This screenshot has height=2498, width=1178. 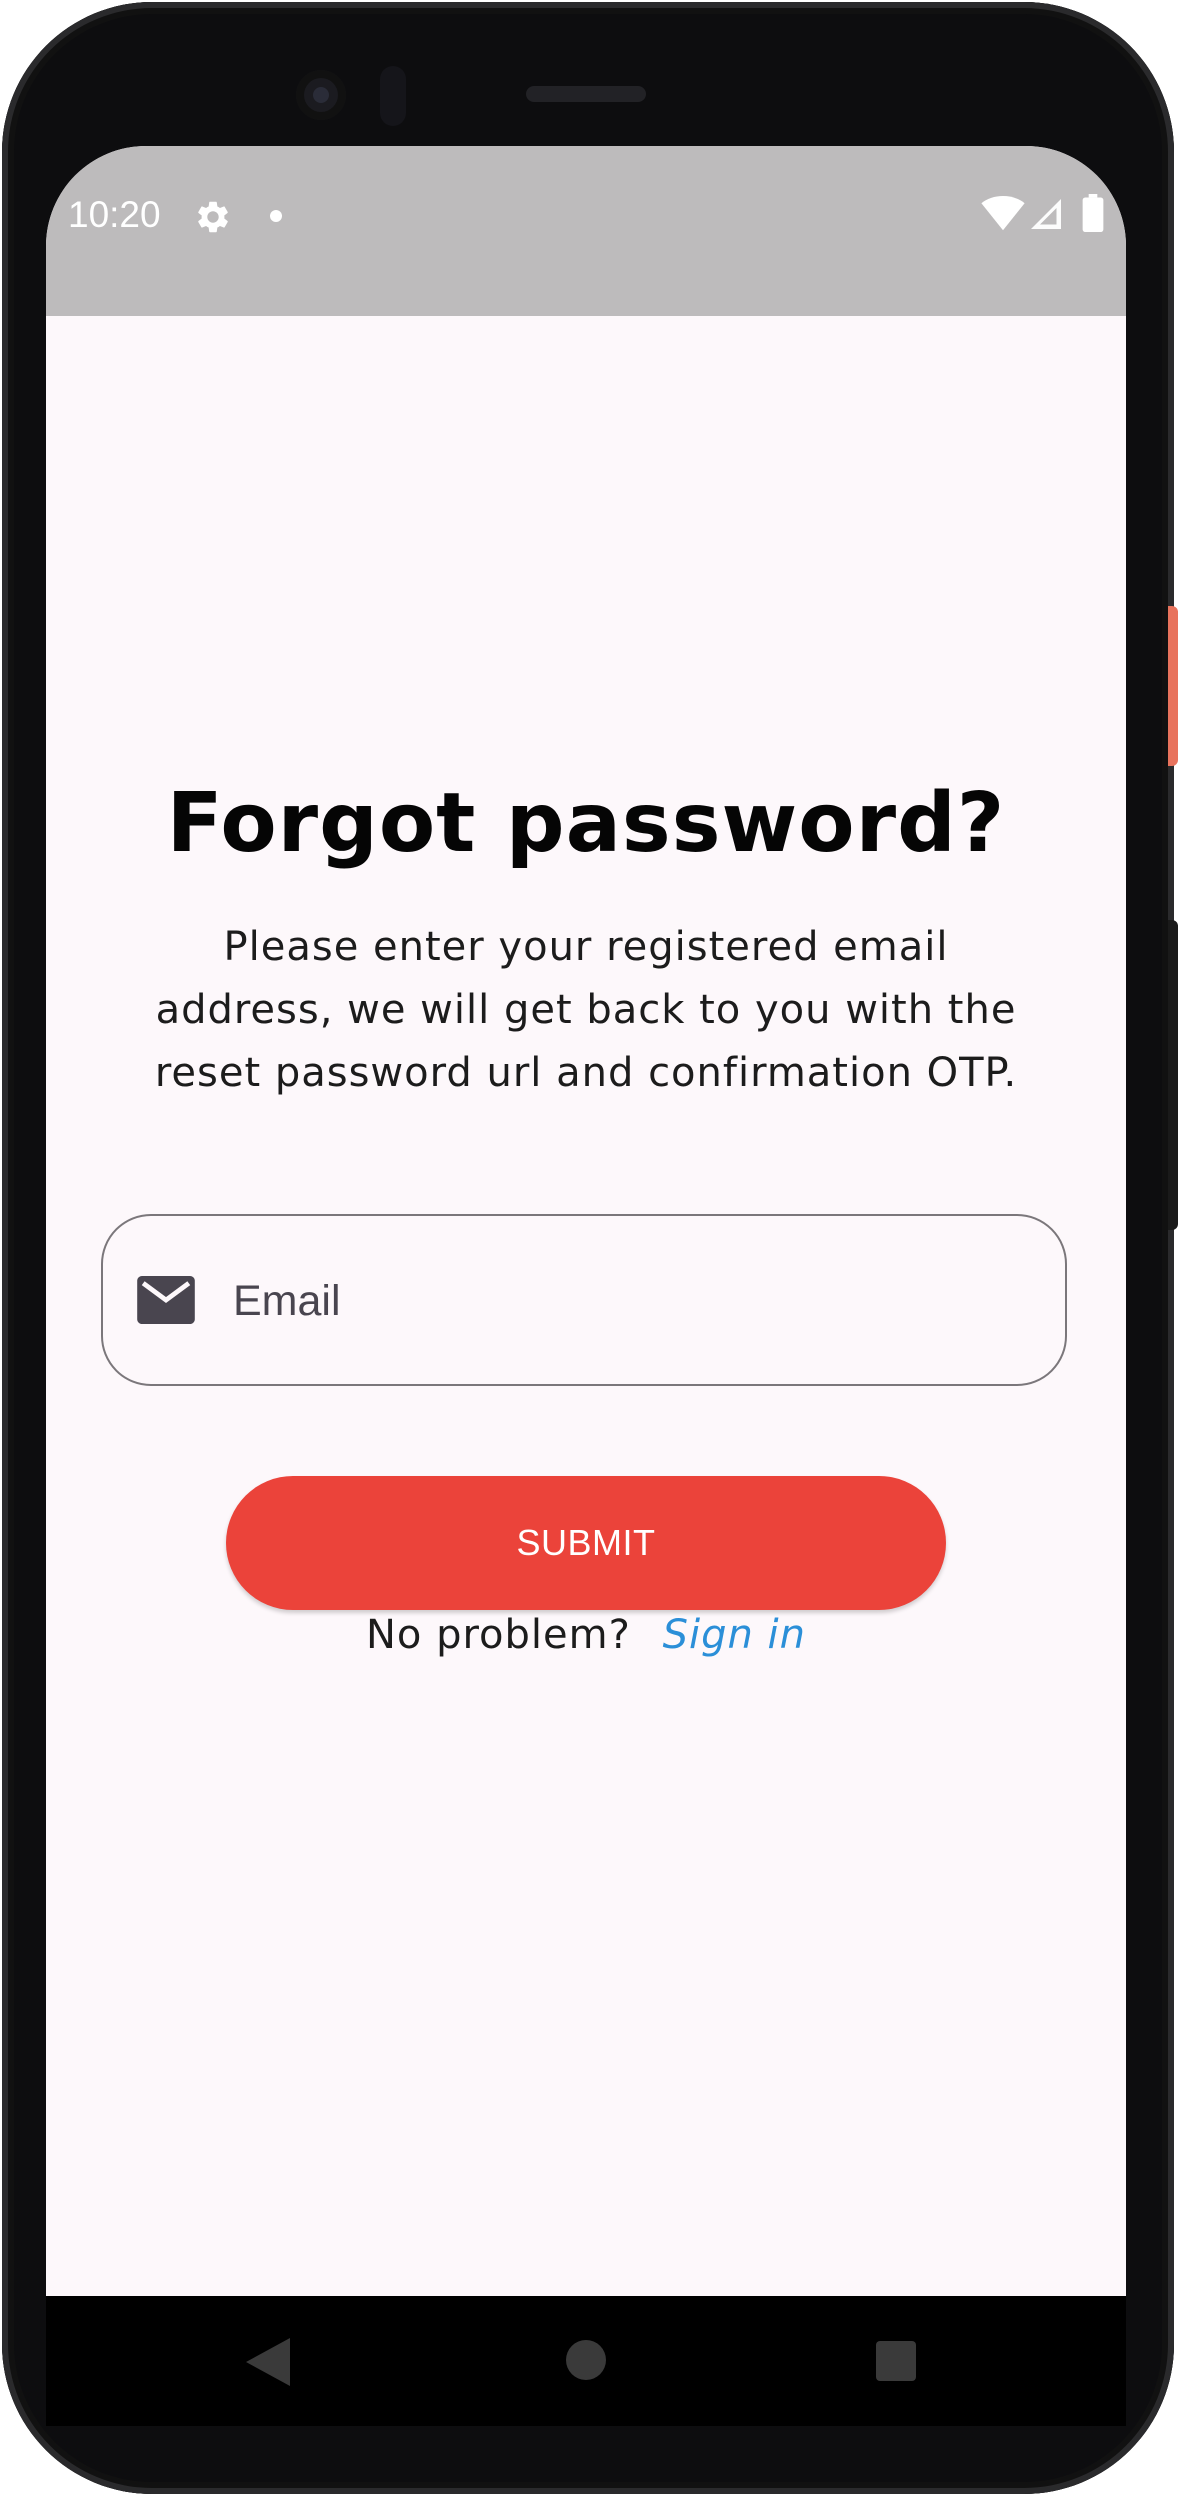 What do you see at coordinates (1003, 213) in the screenshot?
I see `wifi-icon` at bounding box center [1003, 213].